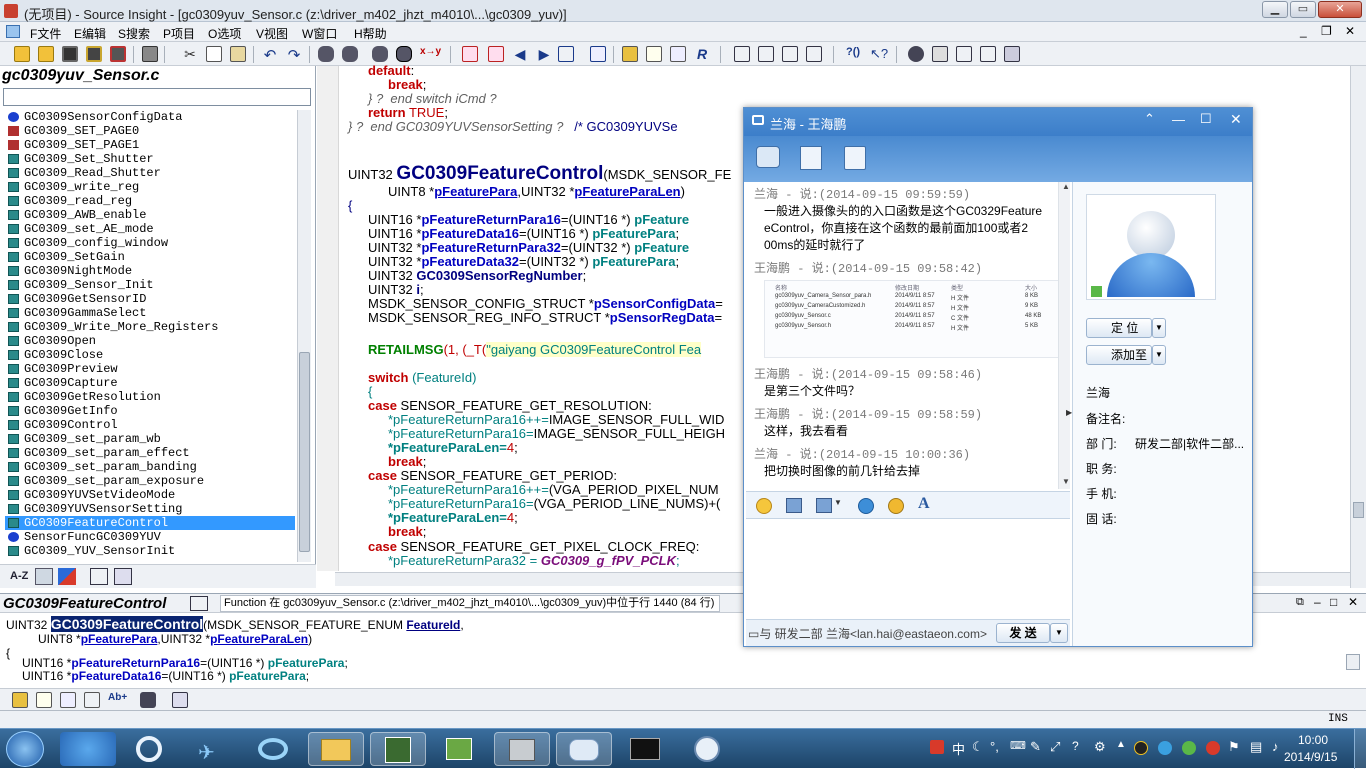  What do you see at coordinates (150, 551) in the screenshot?
I see `symbol-list-item: GC0309_YUV_SensorInit` at bounding box center [150, 551].